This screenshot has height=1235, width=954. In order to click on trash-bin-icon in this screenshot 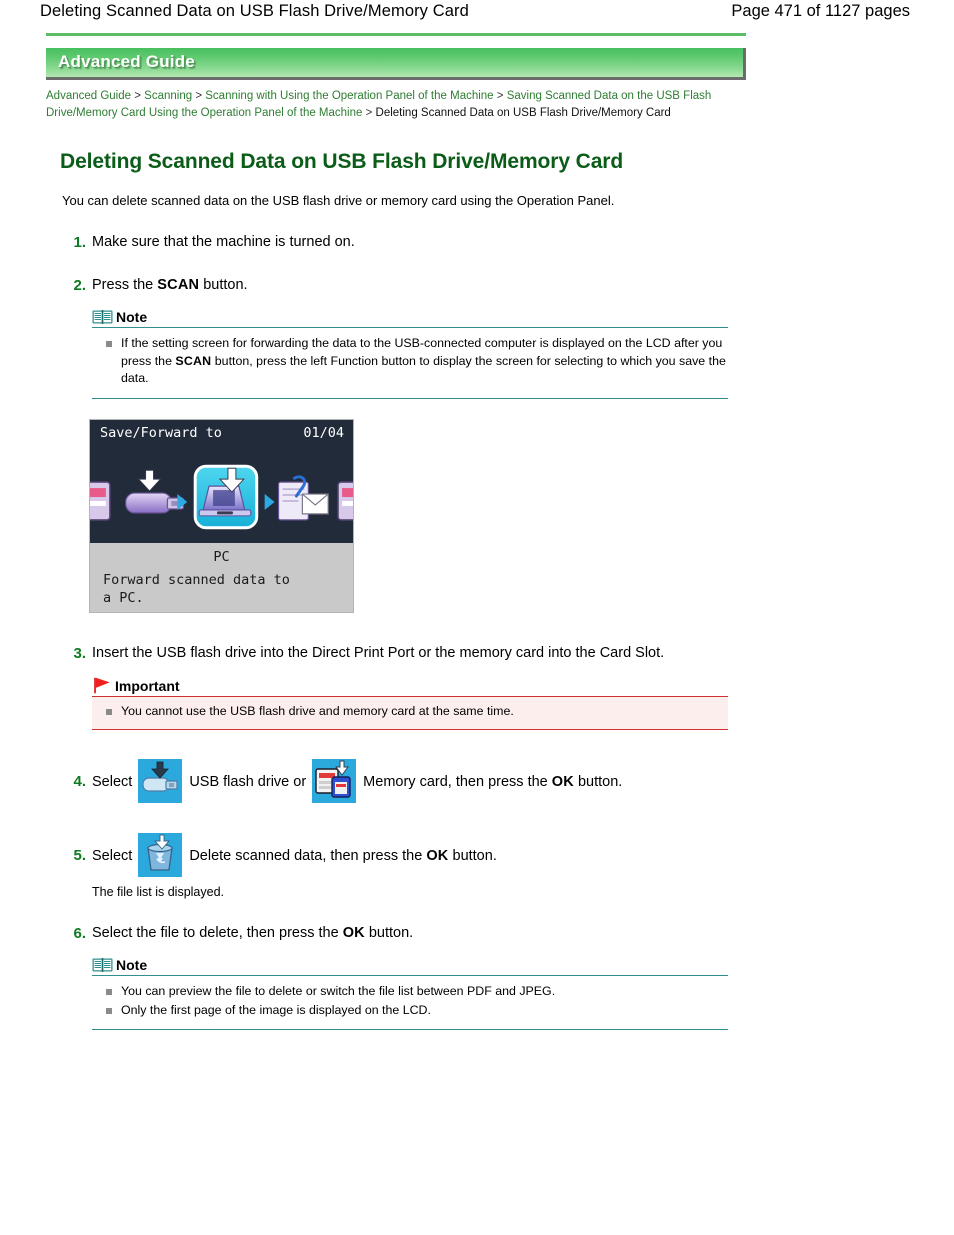, I will do `click(160, 855)`.